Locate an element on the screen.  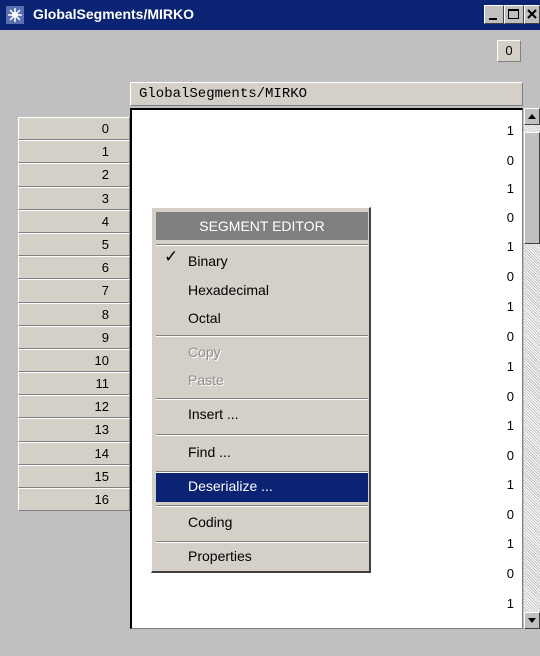
scroll-up-button is located at coordinates (532, 116).